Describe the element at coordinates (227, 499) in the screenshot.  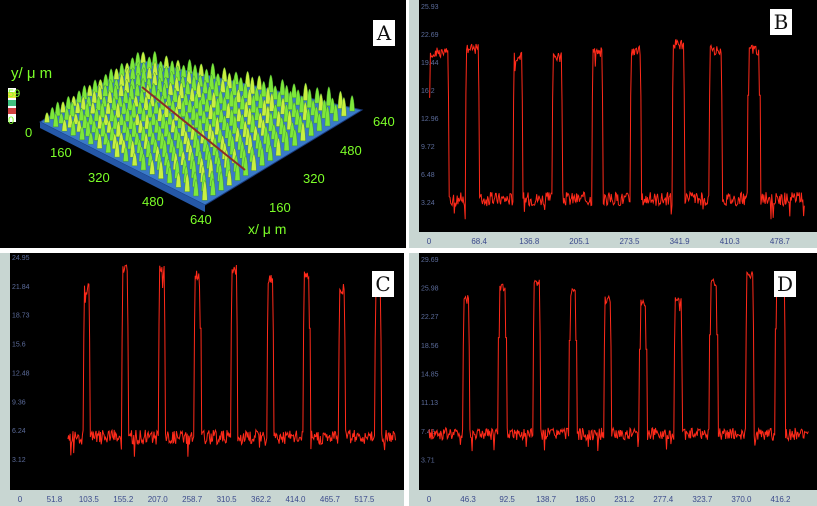
I see `x-tick-label: 310.5` at that location.